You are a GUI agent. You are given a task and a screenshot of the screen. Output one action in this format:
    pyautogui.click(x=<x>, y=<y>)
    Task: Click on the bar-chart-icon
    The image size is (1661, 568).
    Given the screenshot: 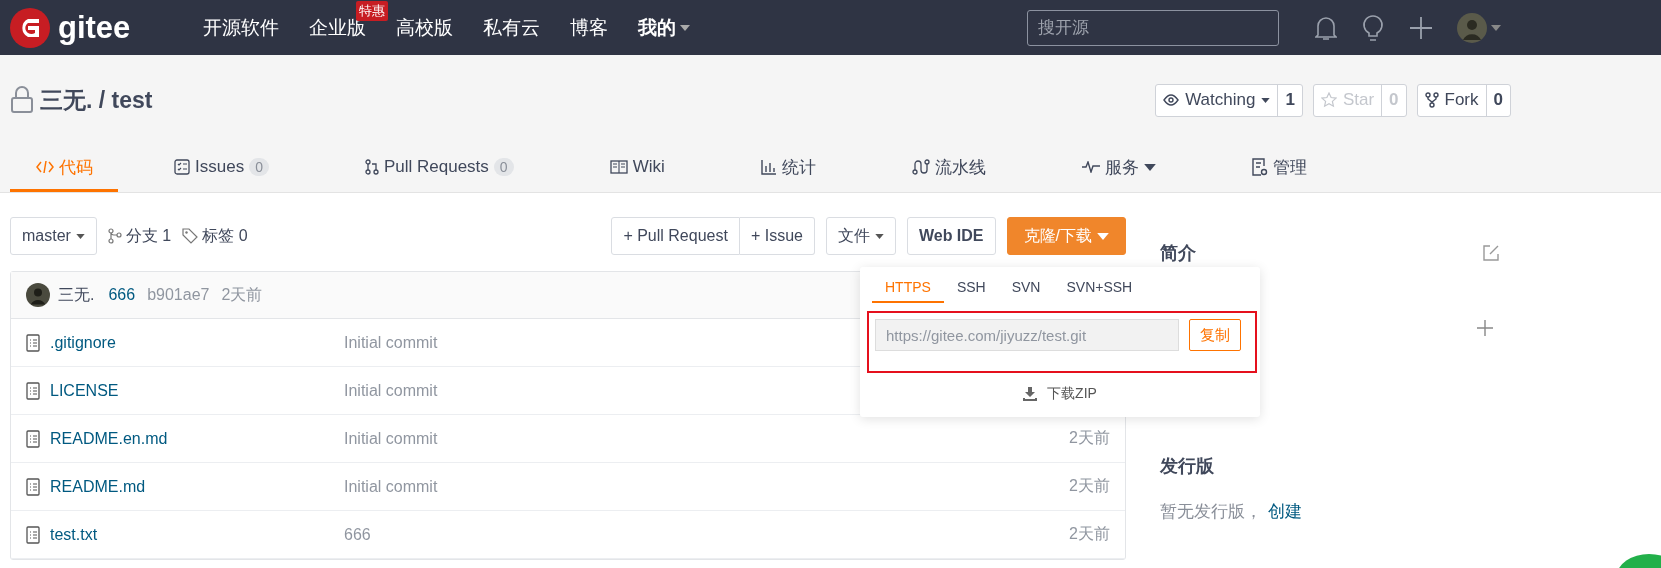 What is the action you would take?
    pyautogui.click(x=768, y=167)
    